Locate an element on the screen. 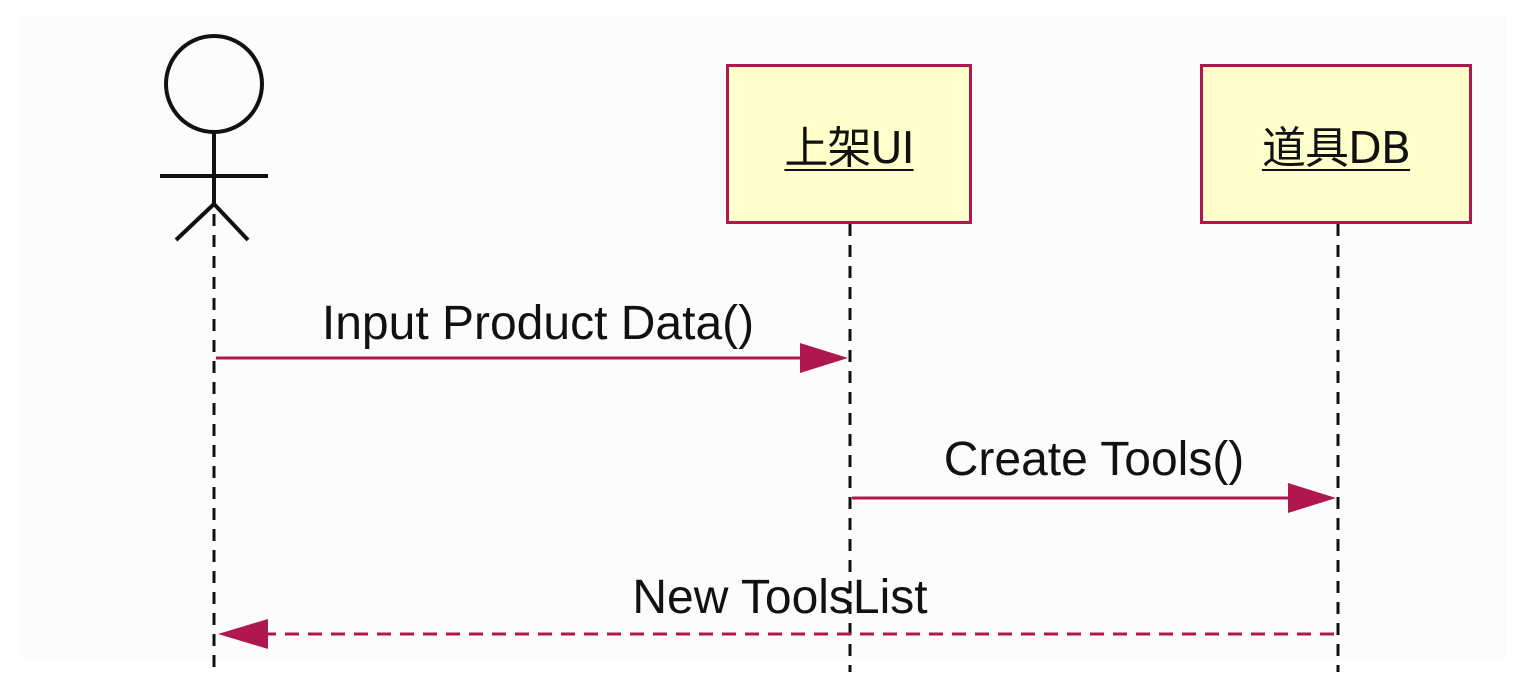 The width and height of the screenshot is (1532, 680). message-label-2: Create Tools() is located at coordinates (1094, 459).